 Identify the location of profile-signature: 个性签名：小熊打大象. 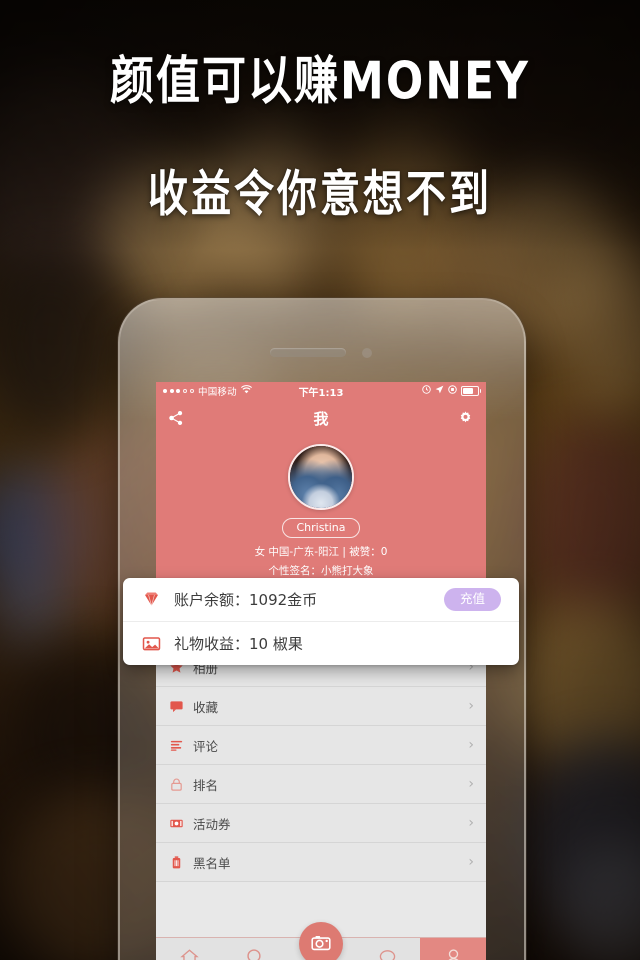
(321, 571).